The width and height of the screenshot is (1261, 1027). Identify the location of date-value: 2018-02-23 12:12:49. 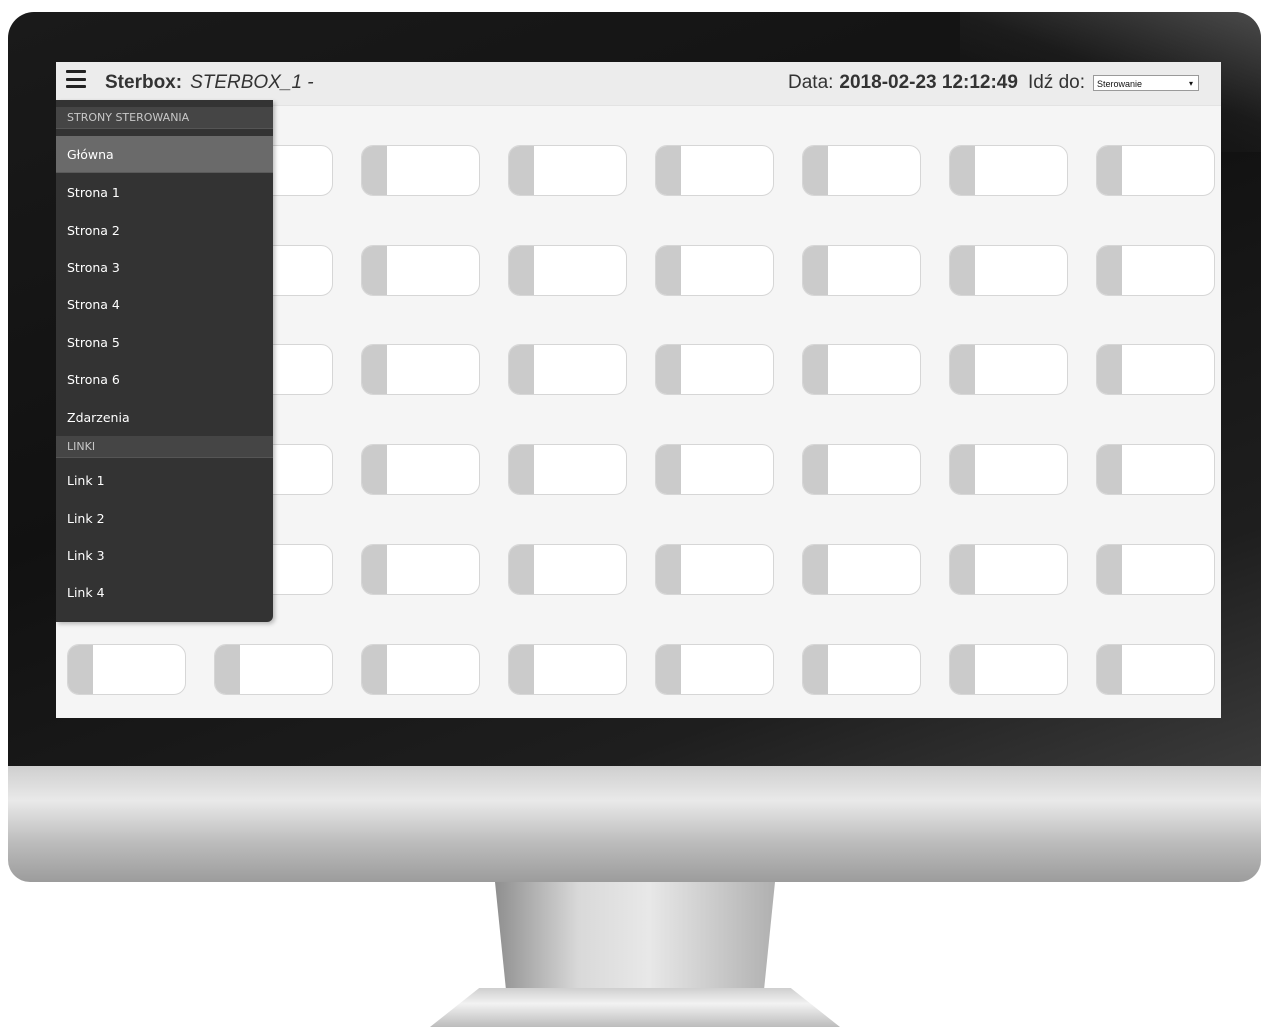
(928, 82).